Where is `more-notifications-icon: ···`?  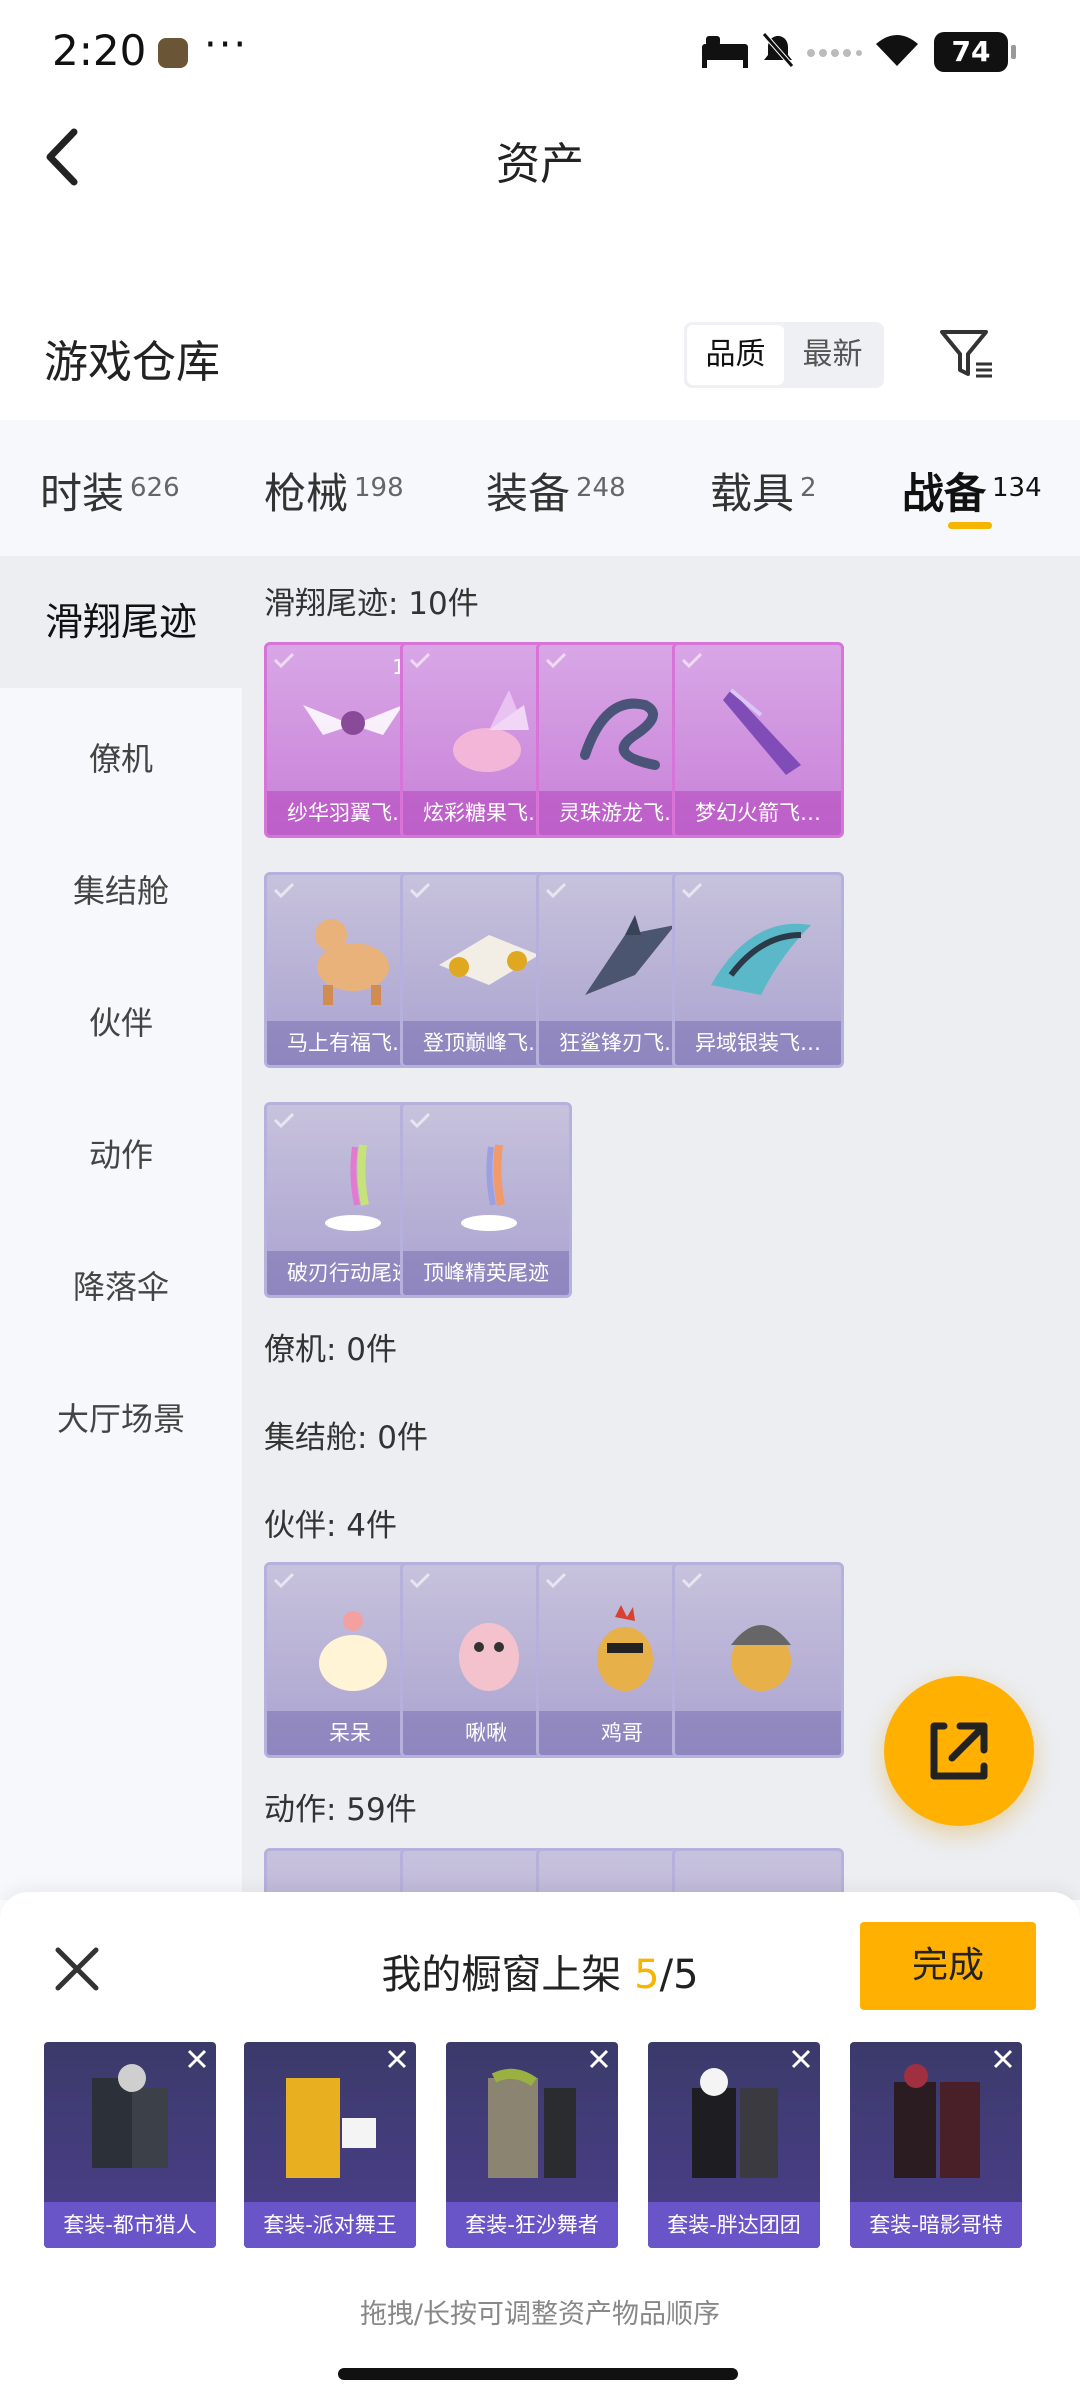
more-notifications-icon: ··· is located at coordinates (226, 45).